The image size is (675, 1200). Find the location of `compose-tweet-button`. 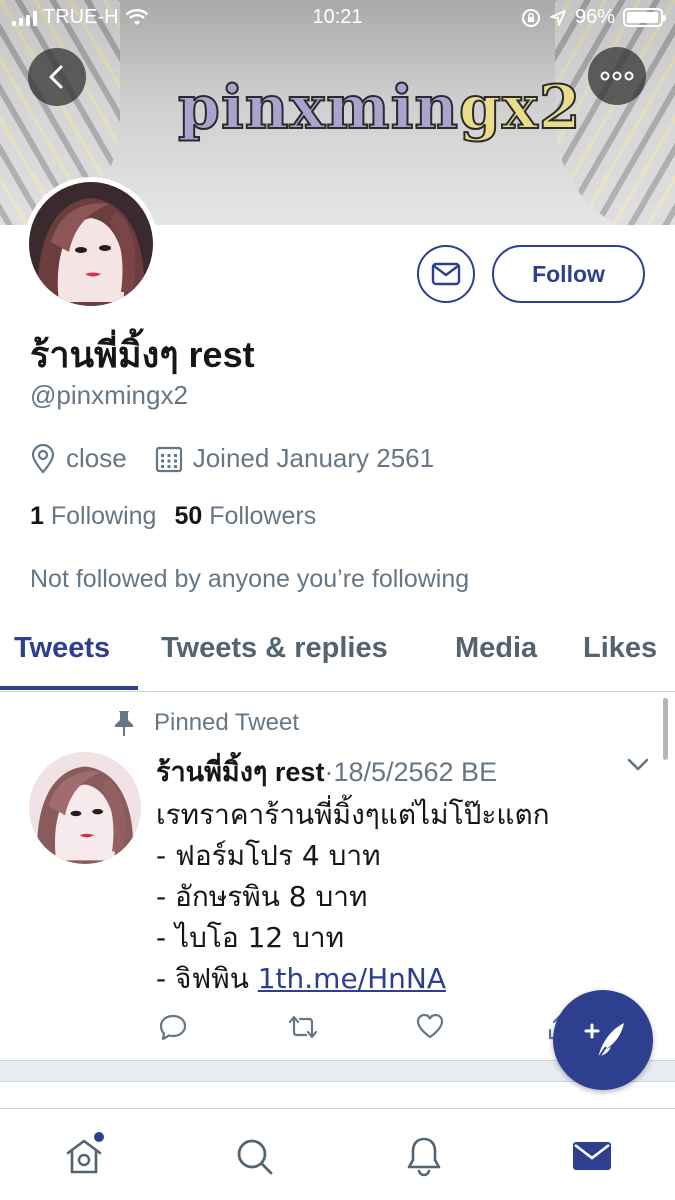

compose-tweet-button is located at coordinates (603, 1040).